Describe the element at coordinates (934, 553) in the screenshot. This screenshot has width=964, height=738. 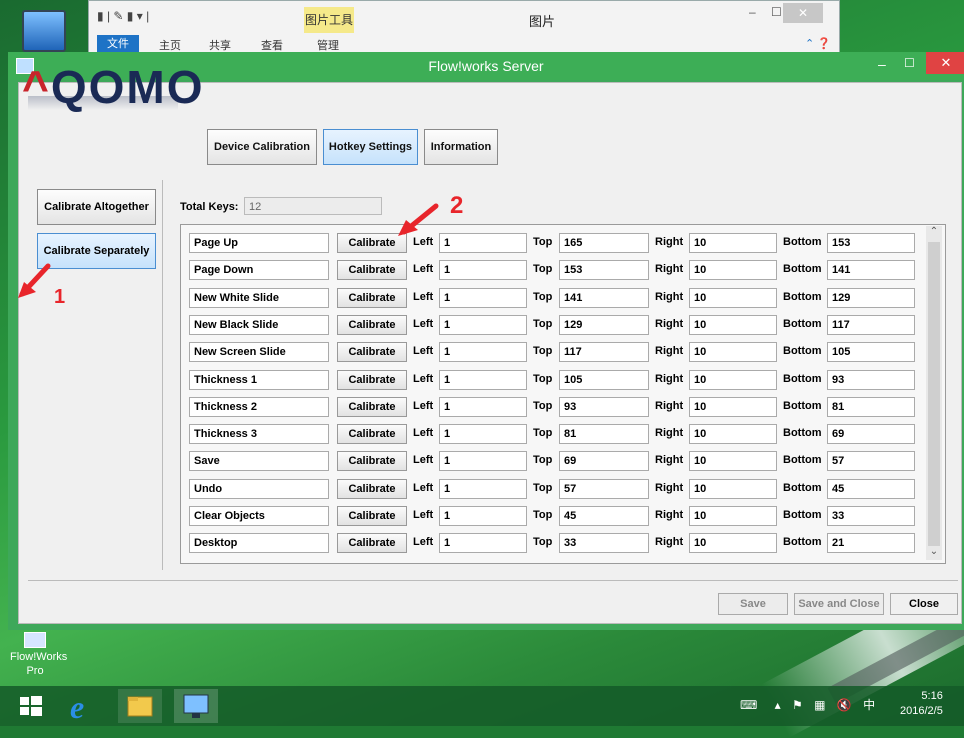
I see `scroll-down-icon: ⌄` at that location.